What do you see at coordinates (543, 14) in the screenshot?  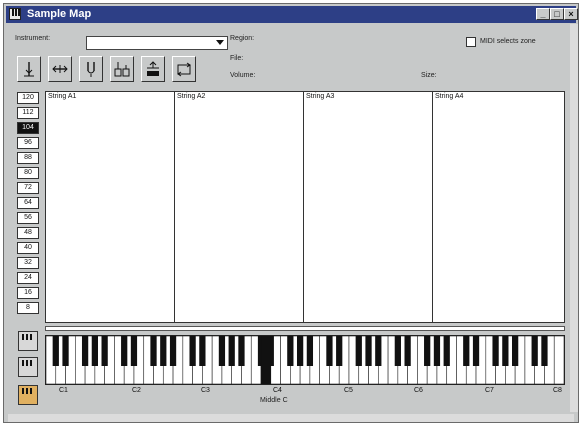 I see `minimize-button: _` at bounding box center [543, 14].